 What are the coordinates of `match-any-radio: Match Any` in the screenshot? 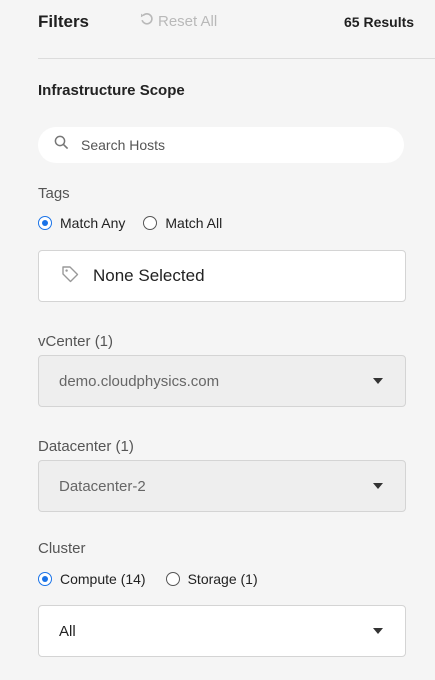 It's located at (81, 223).